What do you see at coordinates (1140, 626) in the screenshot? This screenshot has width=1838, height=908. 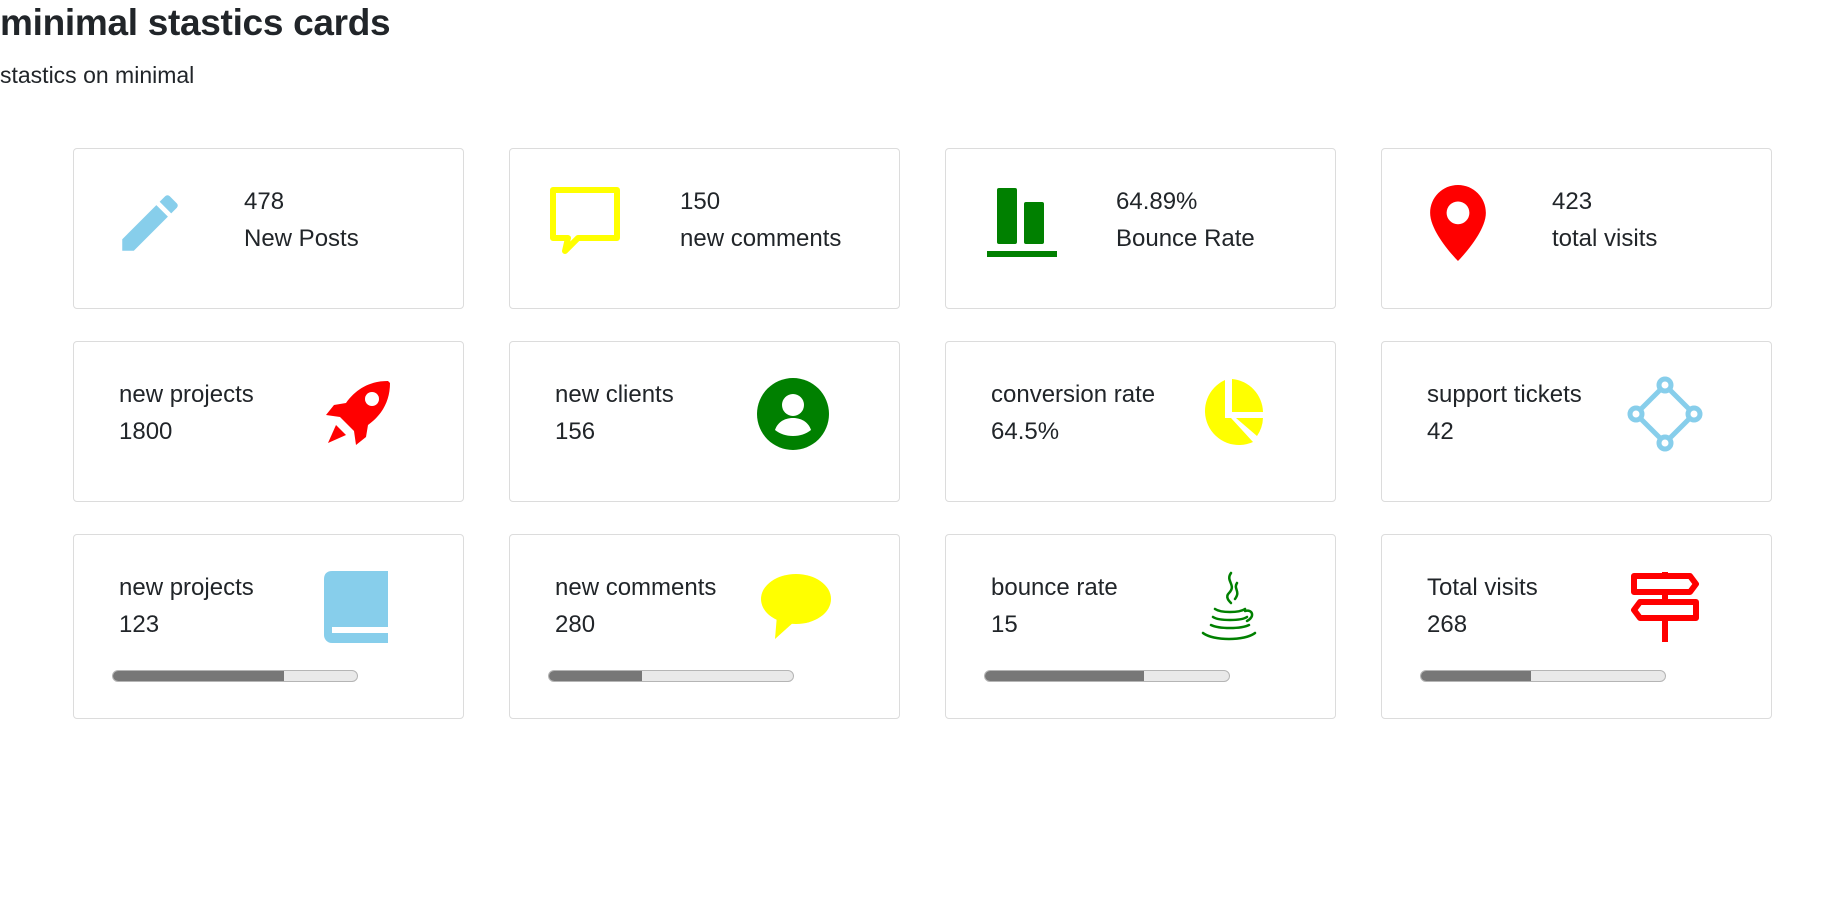 I see `stat-card-bounce-rate-progress: bounce rate 15` at bounding box center [1140, 626].